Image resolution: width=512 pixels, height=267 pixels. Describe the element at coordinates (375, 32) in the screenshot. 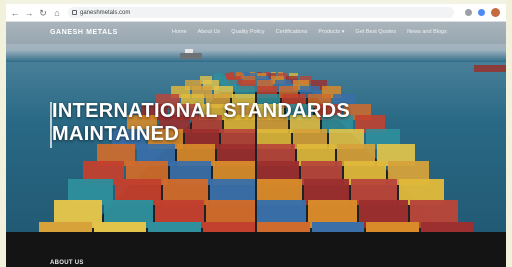

I see `nav-get-best-quotes: Get Best Quotes` at that location.